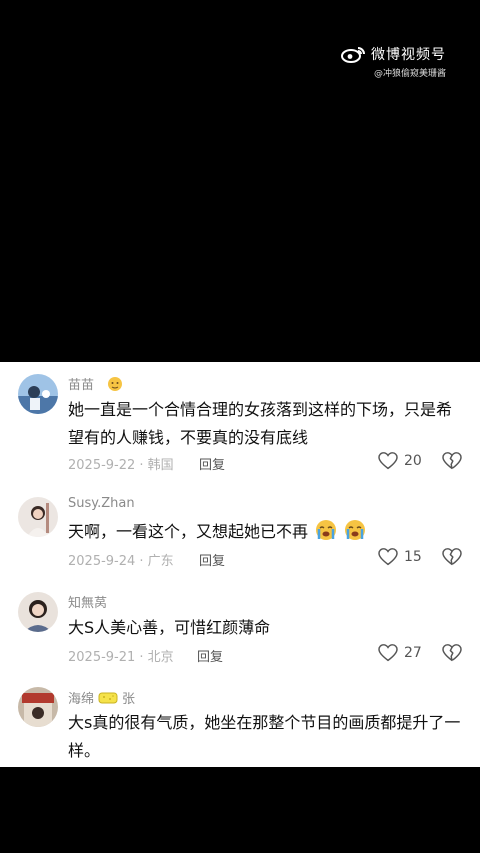 This screenshot has height=853, width=480. I want to click on weibo-watermark: 微博视频号 @冲狼偷窥美珊酱, so click(393, 61).